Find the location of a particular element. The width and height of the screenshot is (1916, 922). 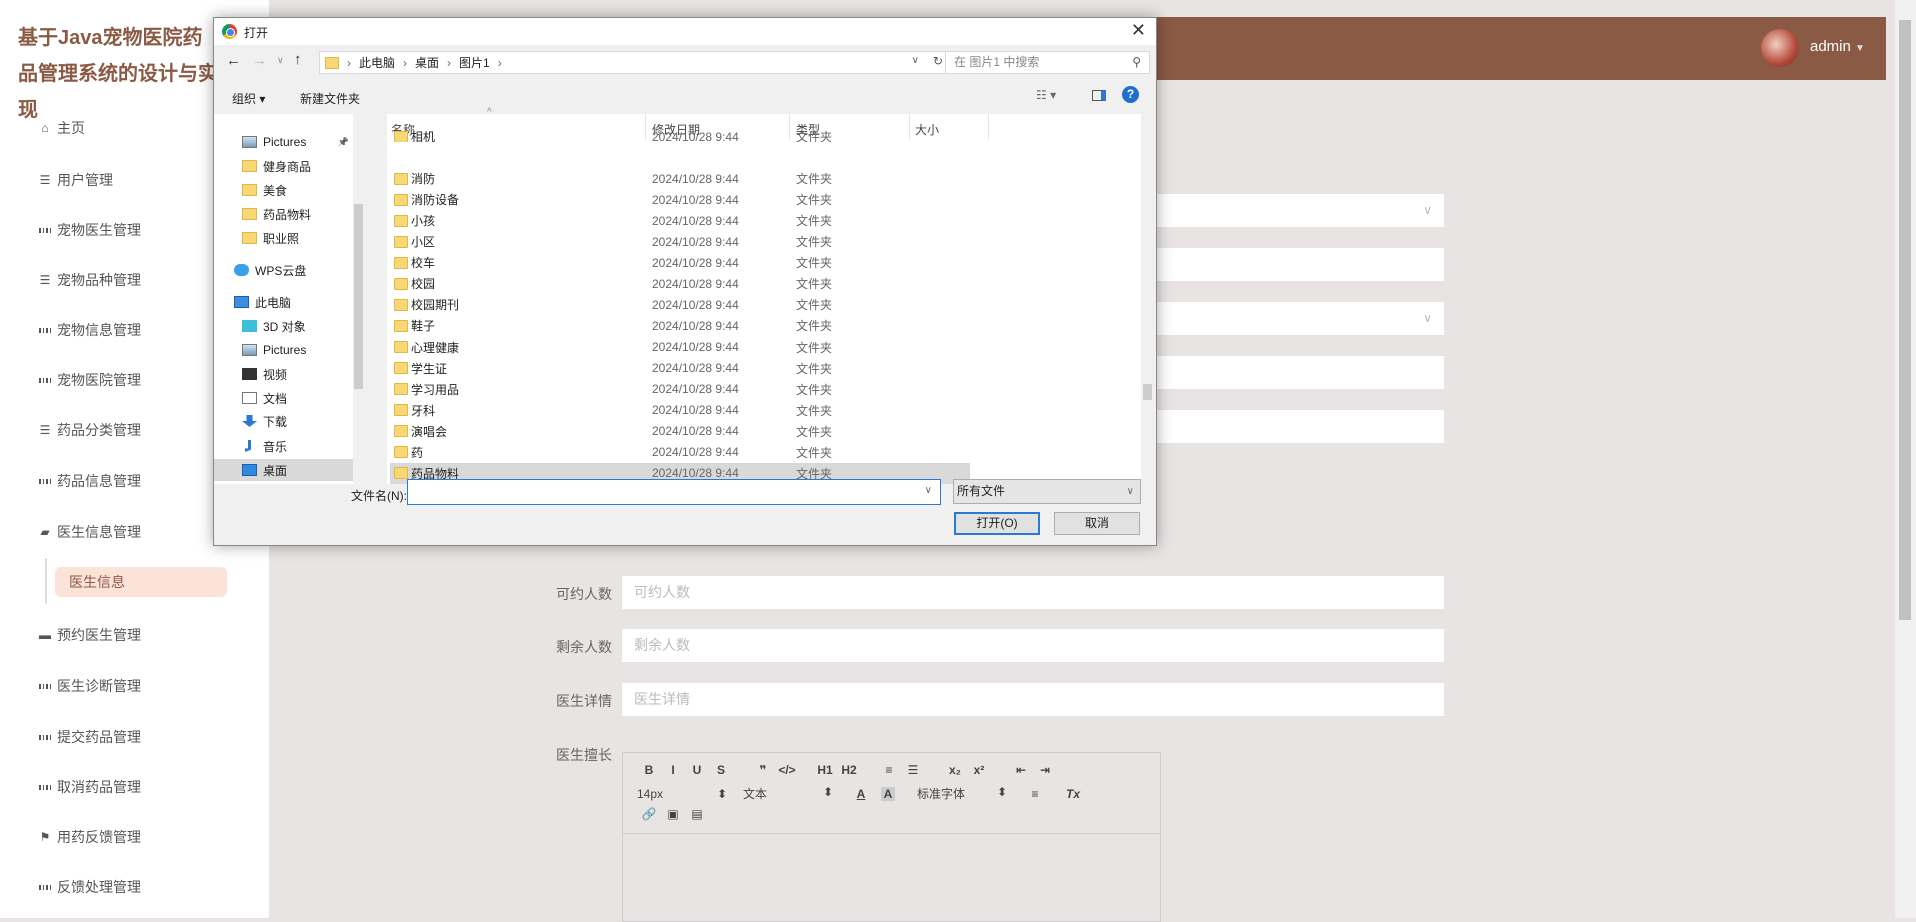

nav-item: 视频 is located at coordinates (283, 374).